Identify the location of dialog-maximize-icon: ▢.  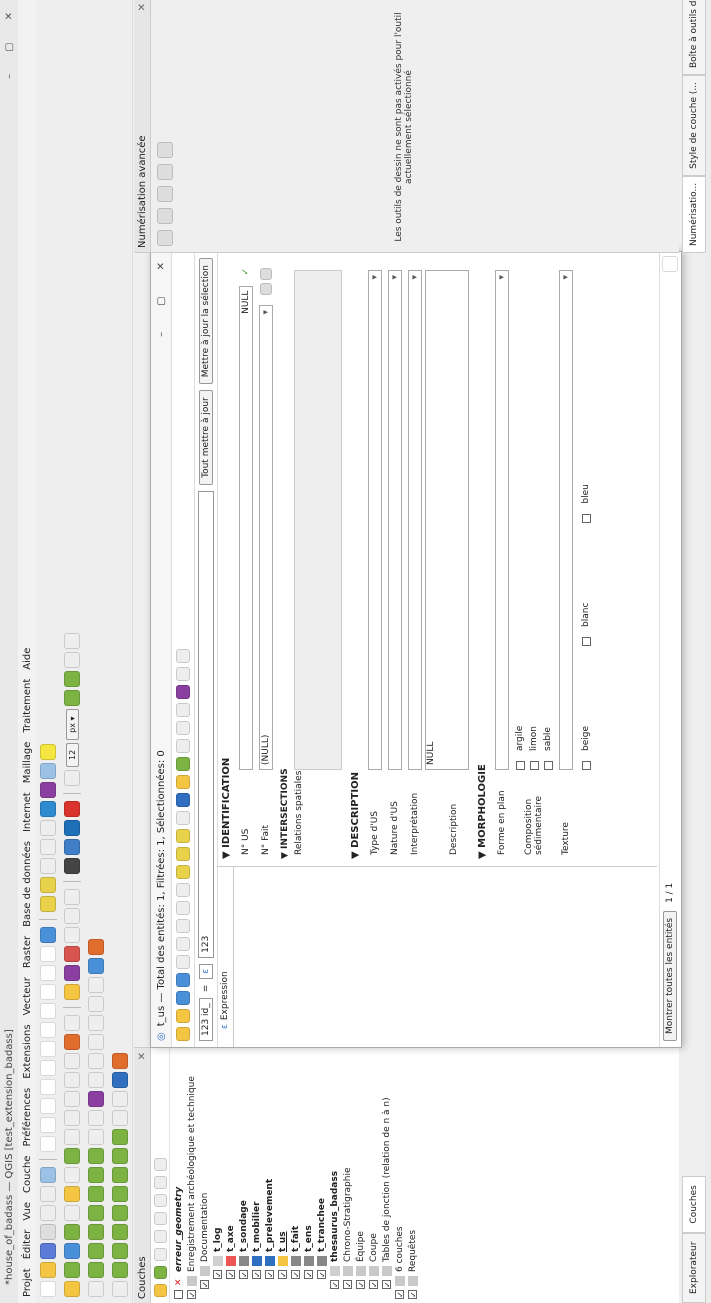
(161, 300).